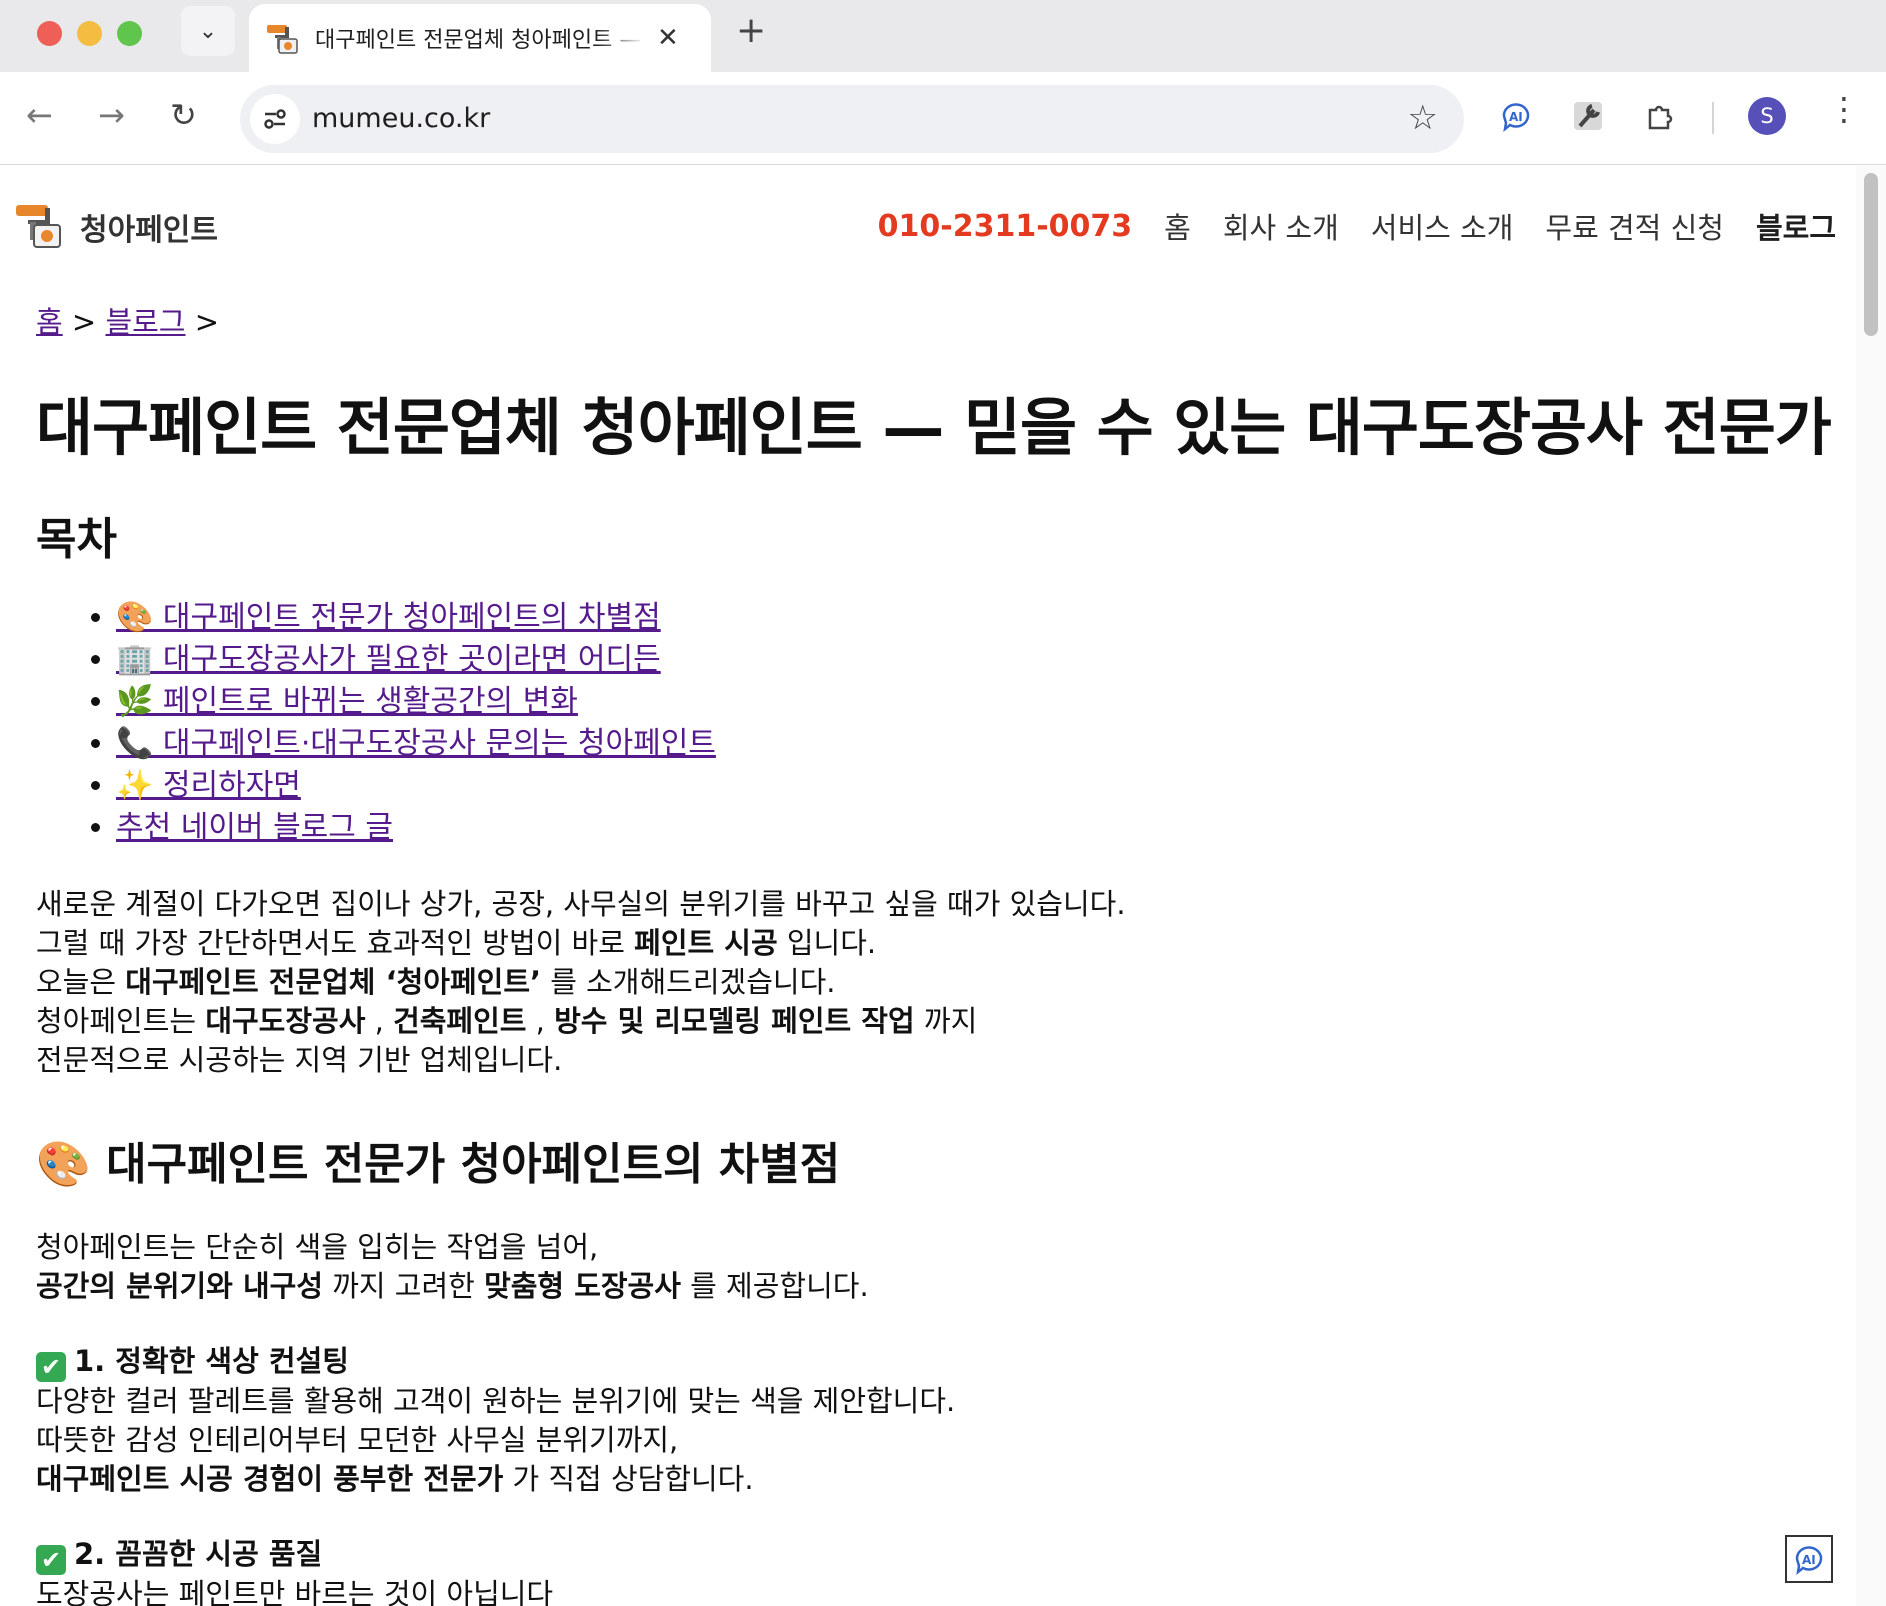 The height and width of the screenshot is (1606, 1886). I want to click on site-logo-text: 청아페인트, so click(149, 227).